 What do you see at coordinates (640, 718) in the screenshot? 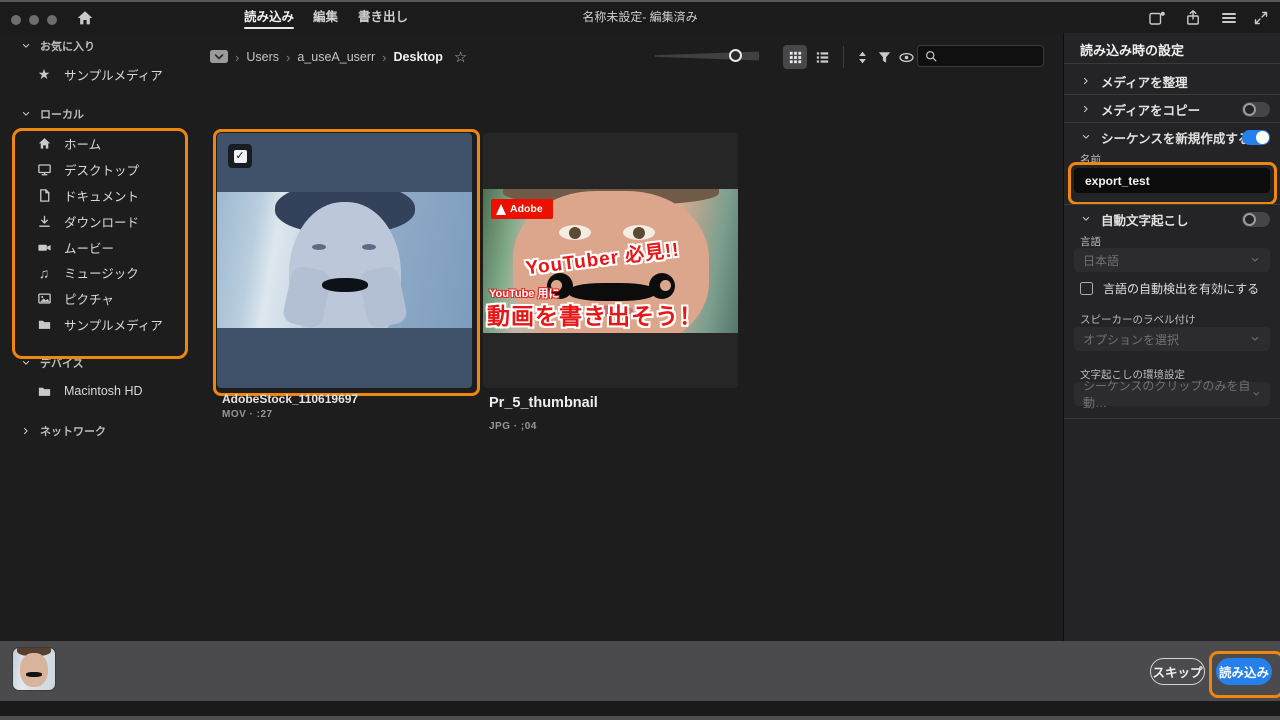
I see `desktop-edge` at bounding box center [640, 718].